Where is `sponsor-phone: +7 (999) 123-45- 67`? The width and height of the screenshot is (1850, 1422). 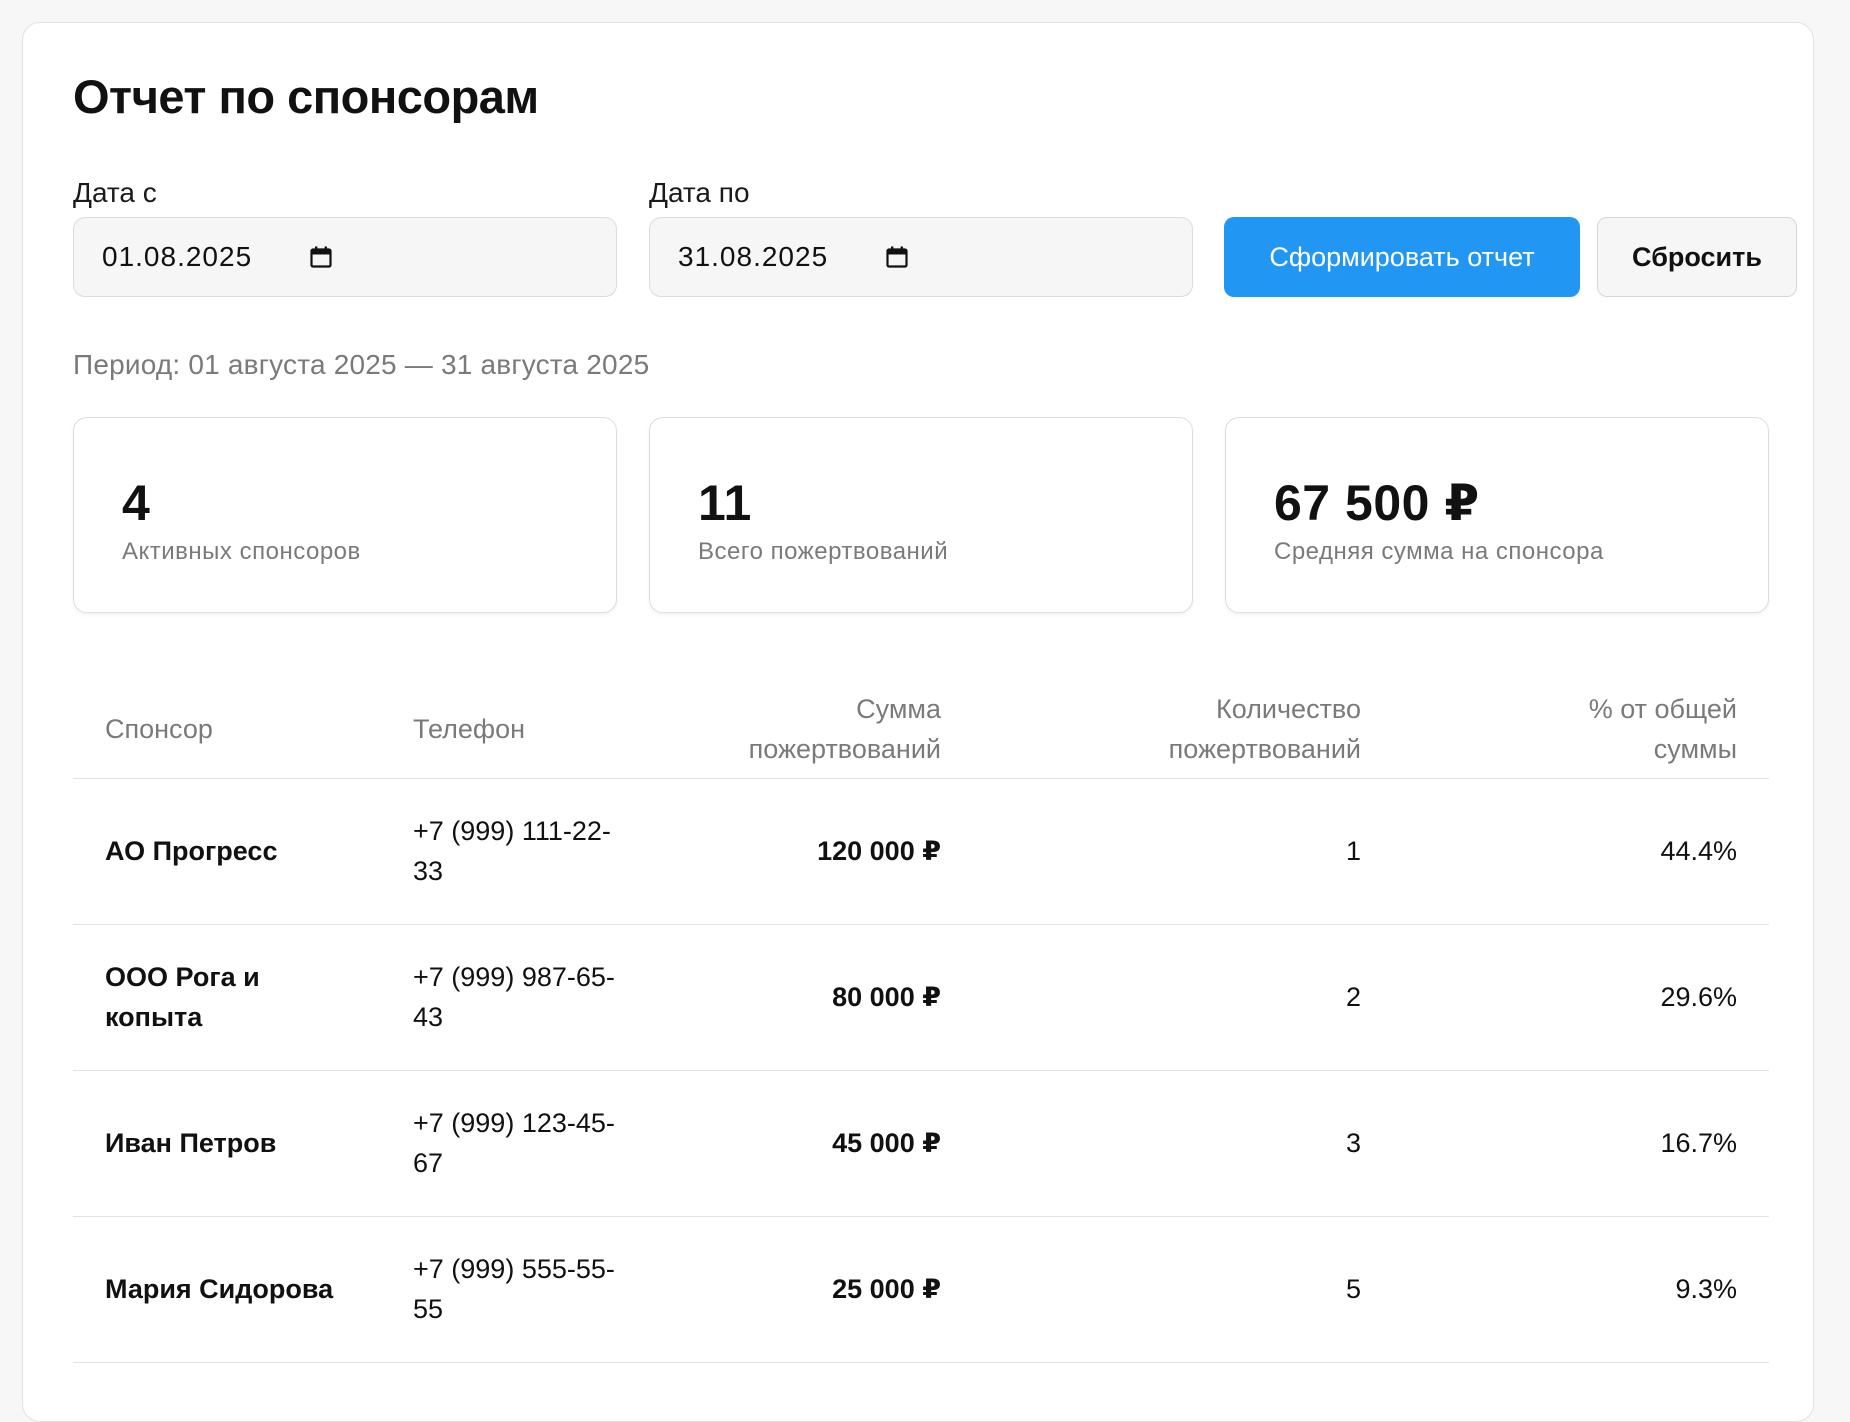 sponsor-phone: +7 (999) 123-45- 67 is located at coordinates (533, 1143).